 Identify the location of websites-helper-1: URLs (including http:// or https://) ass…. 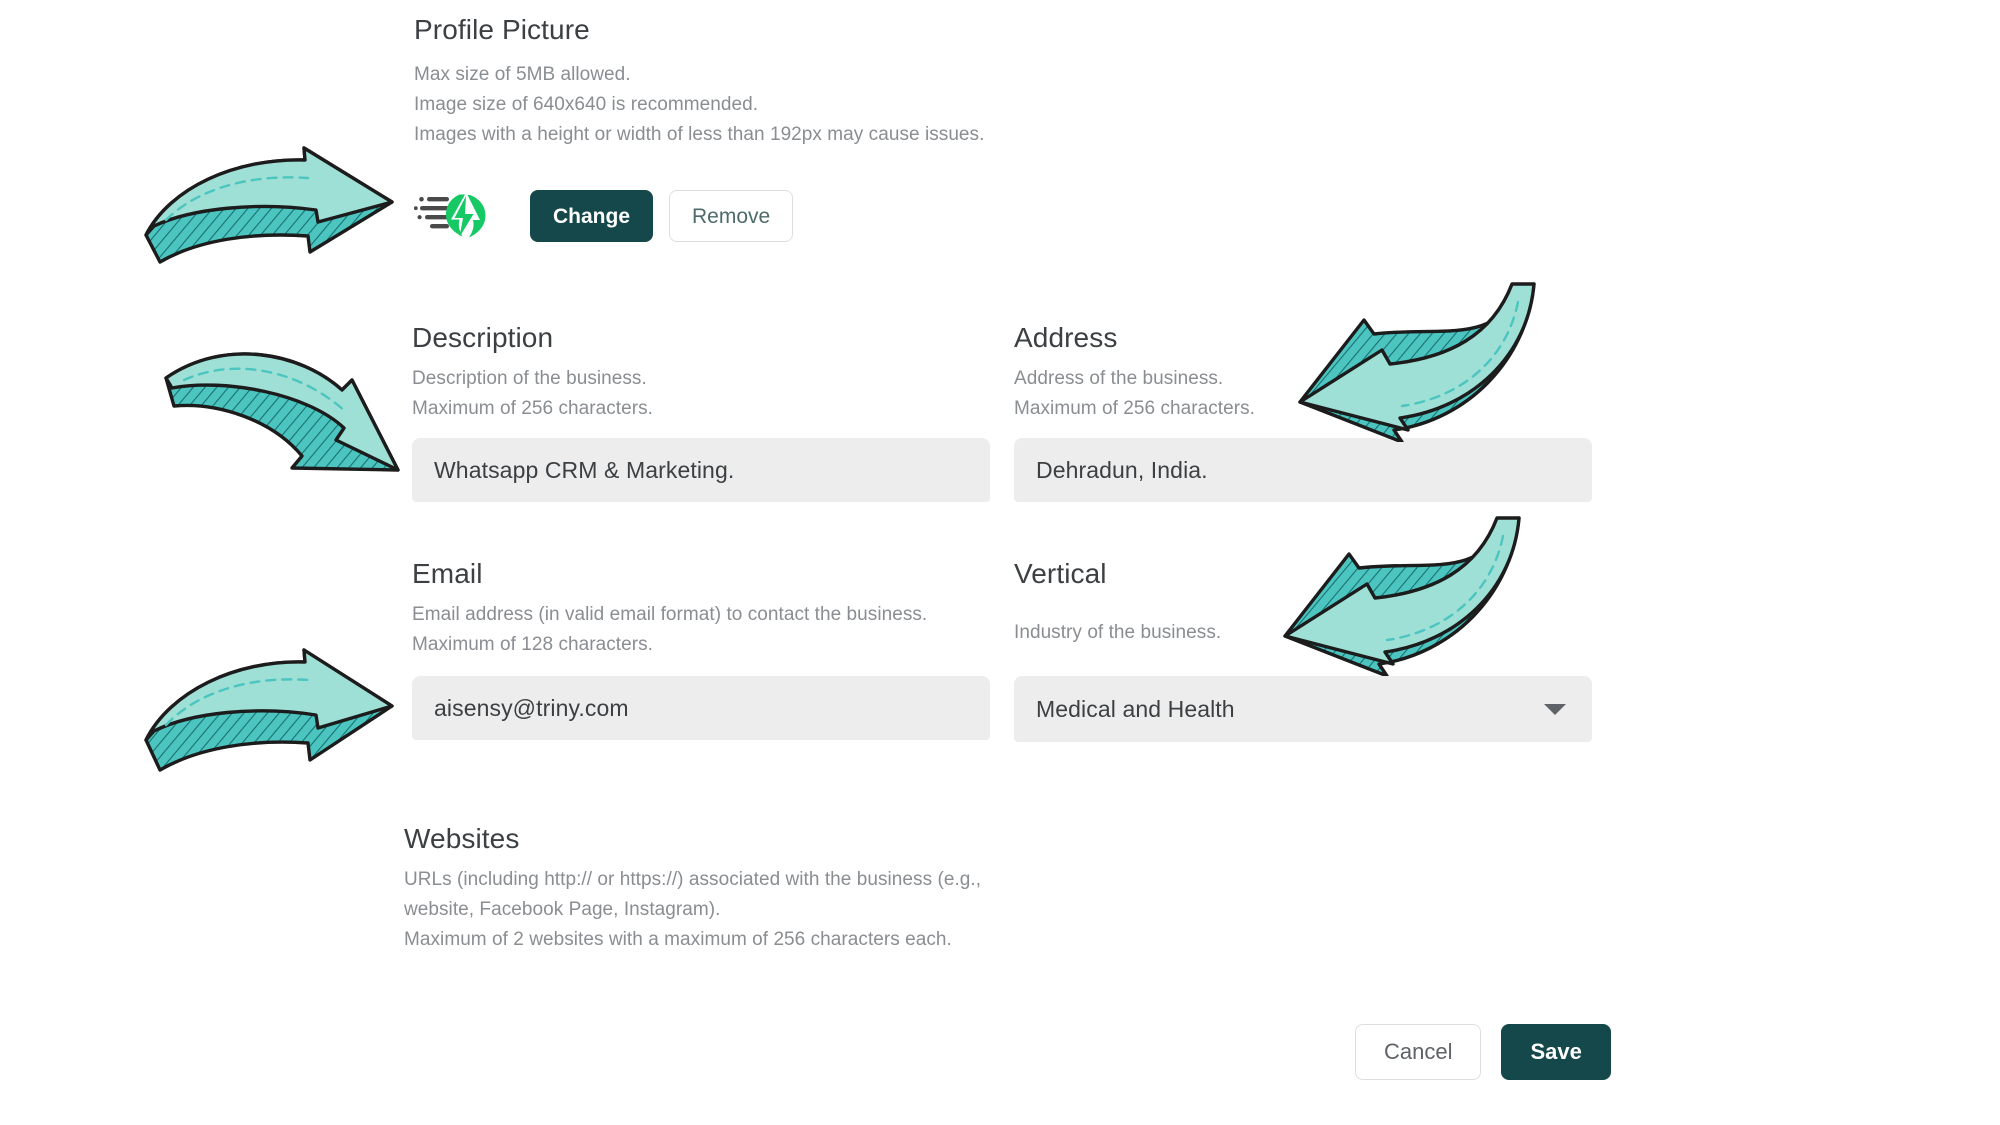
(693, 895).